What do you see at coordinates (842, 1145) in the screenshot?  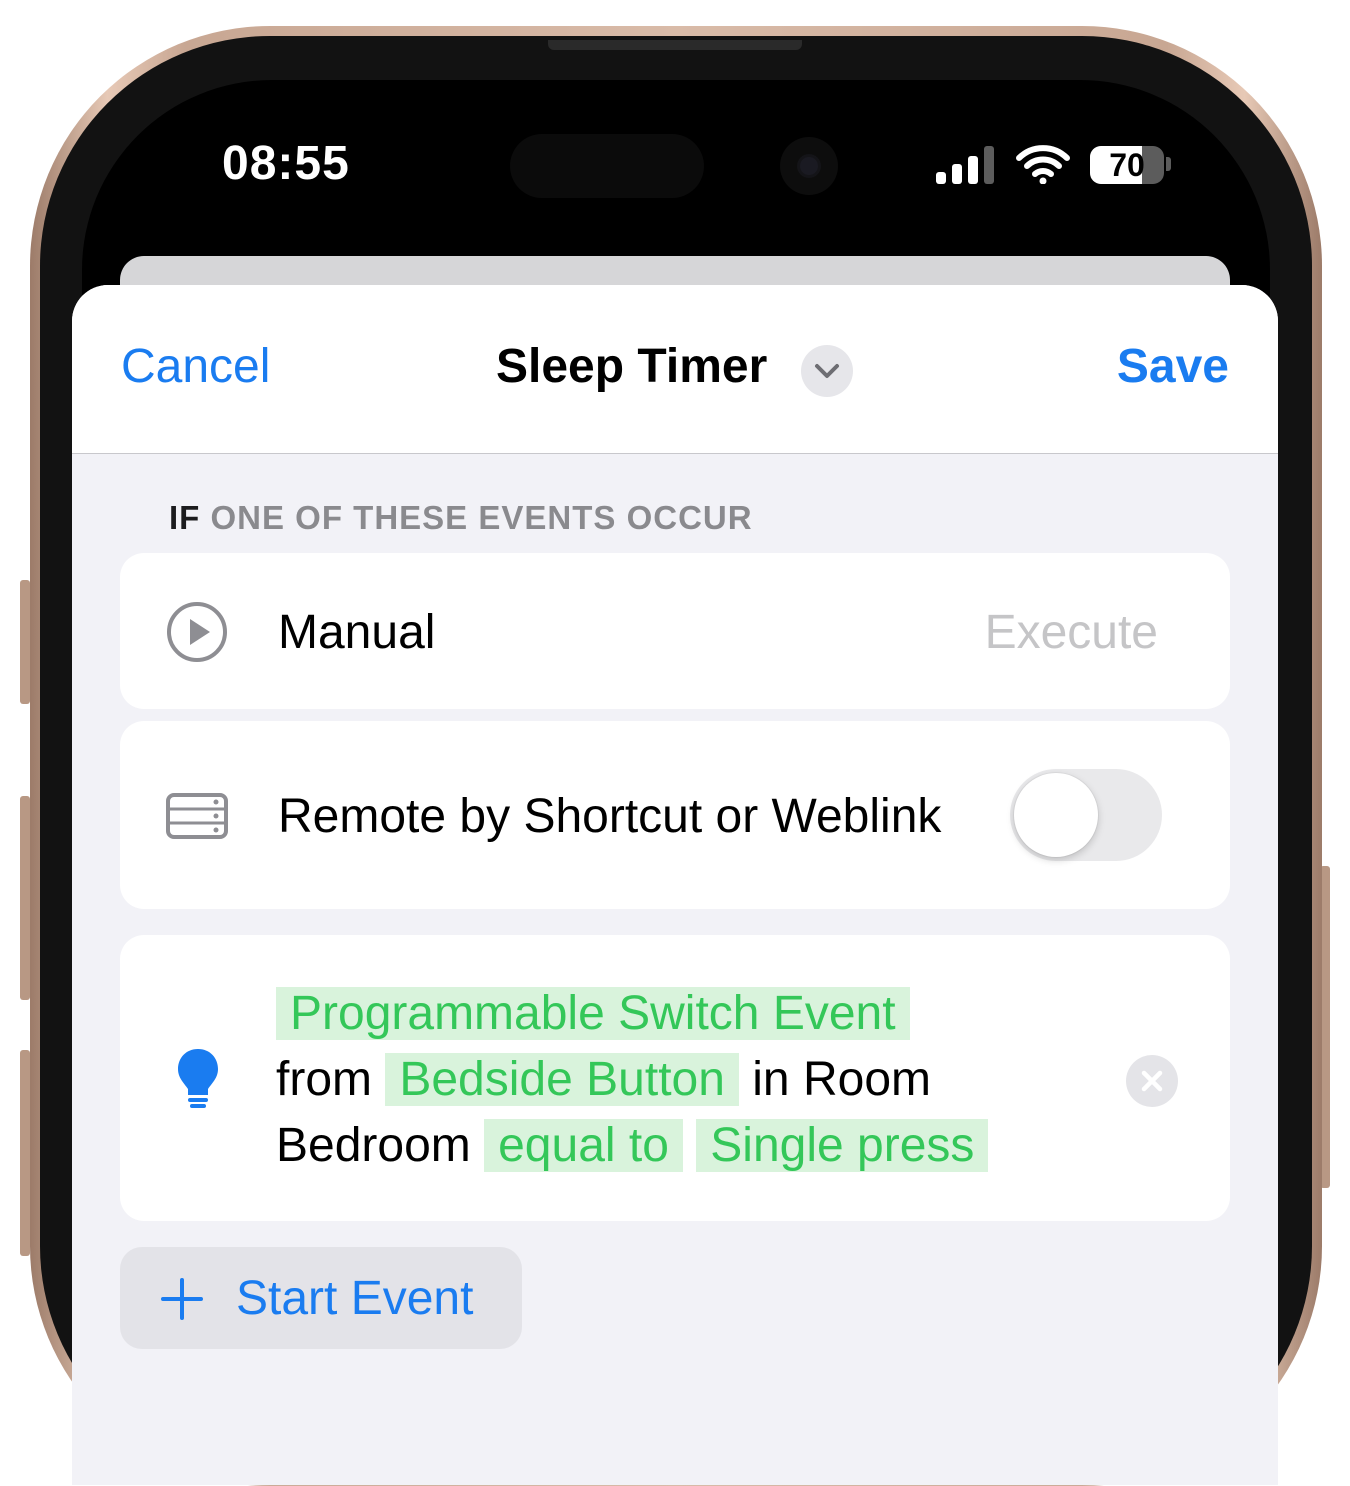 I see `value-token: Single press` at bounding box center [842, 1145].